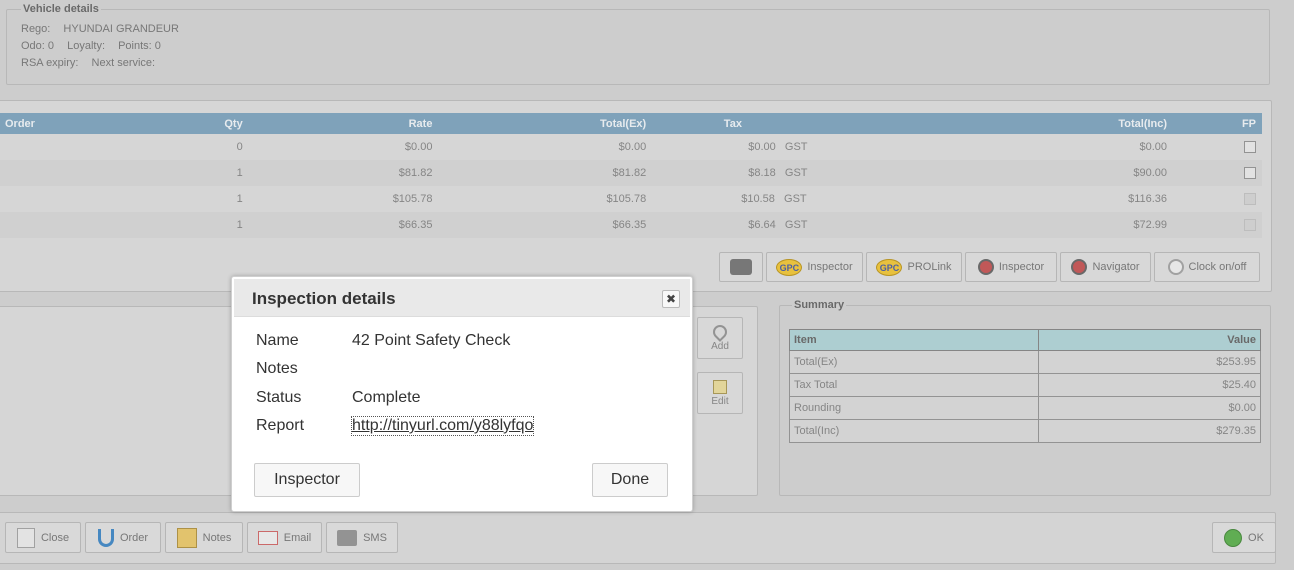 This screenshot has height=570, width=1294. Describe the element at coordinates (279, 397) in the screenshot. I see `status-label: Status` at that location.